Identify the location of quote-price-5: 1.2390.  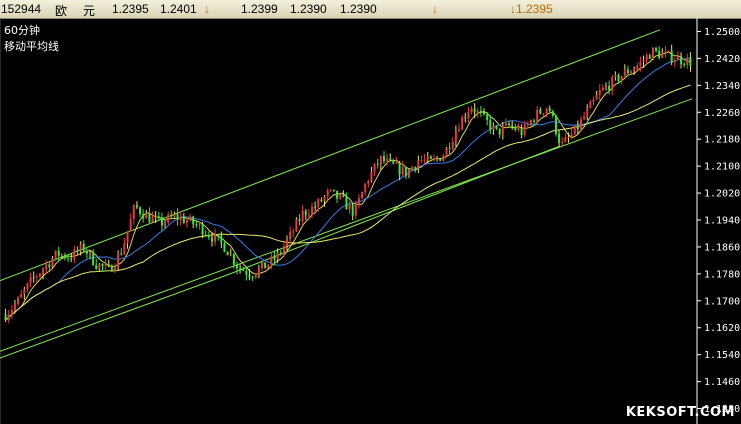
(358, 9).